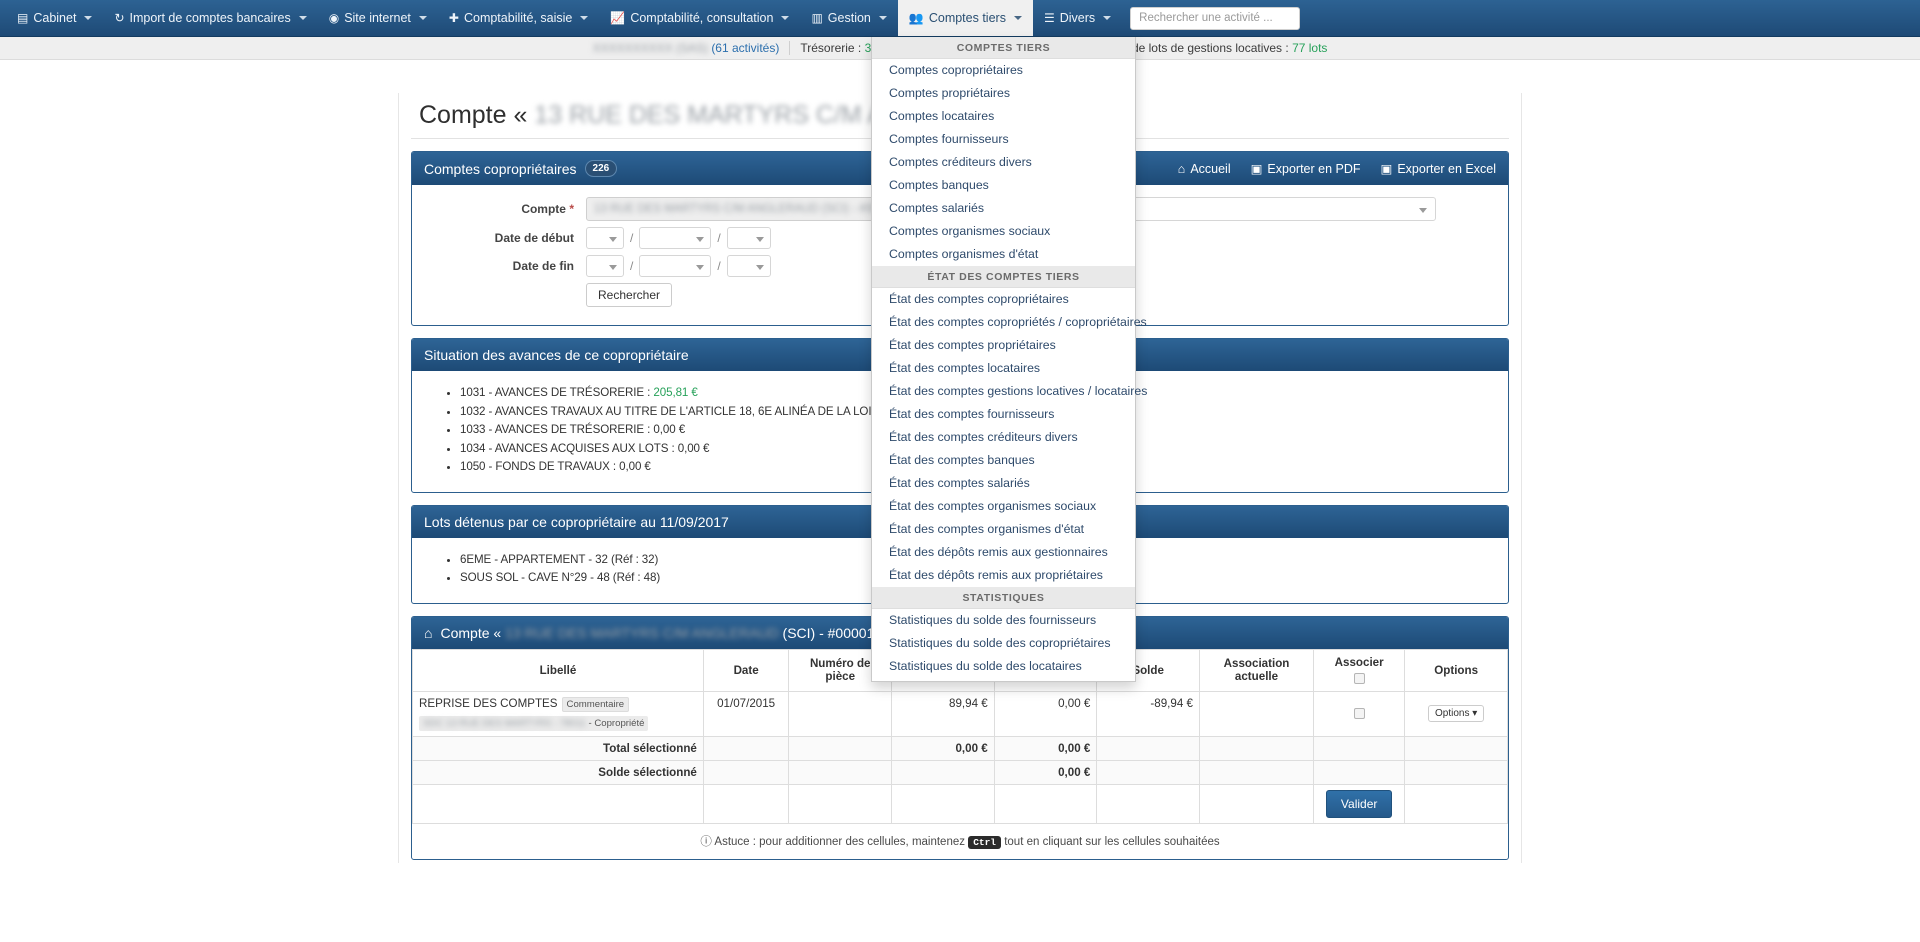 This screenshot has width=1920, height=942. I want to click on menu-item-etat-comptes-locataires: État des comptes locataires, so click(1003, 368).